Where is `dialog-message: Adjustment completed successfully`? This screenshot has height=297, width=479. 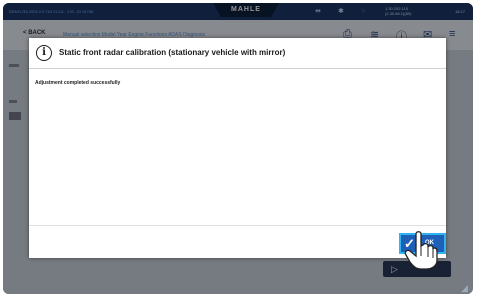
dialog-message: Adjustment completed successfully is located at coordinates (78, 83).